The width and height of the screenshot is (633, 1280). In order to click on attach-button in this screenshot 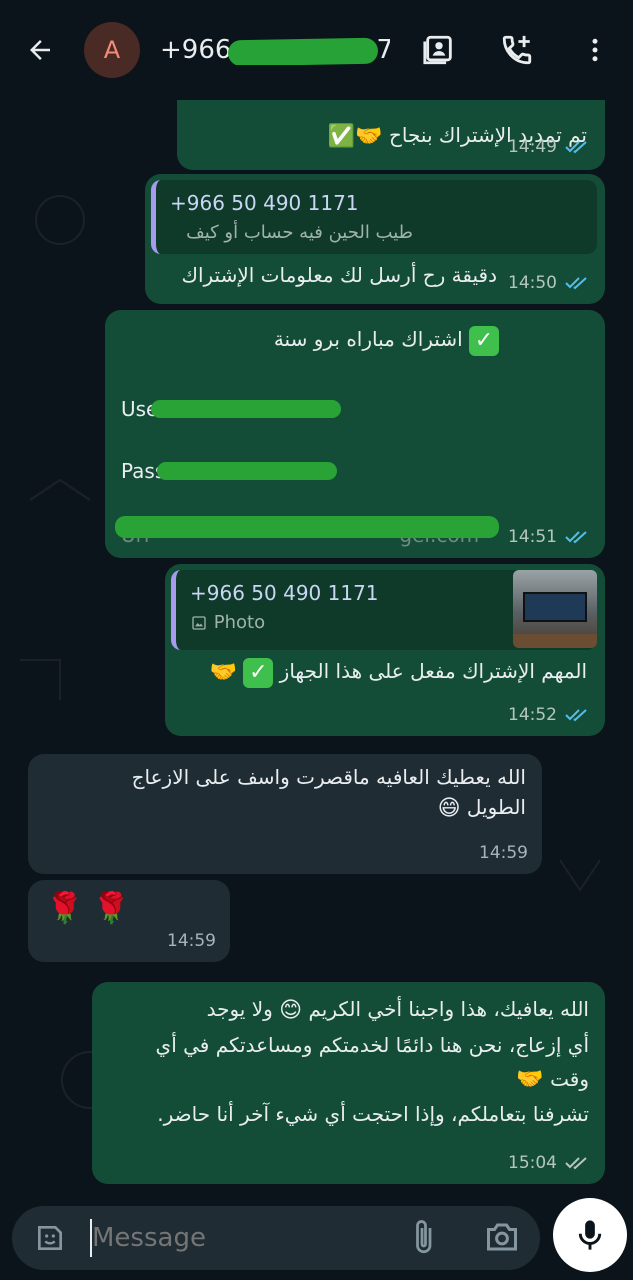, I will do `click(425, 1240)`.